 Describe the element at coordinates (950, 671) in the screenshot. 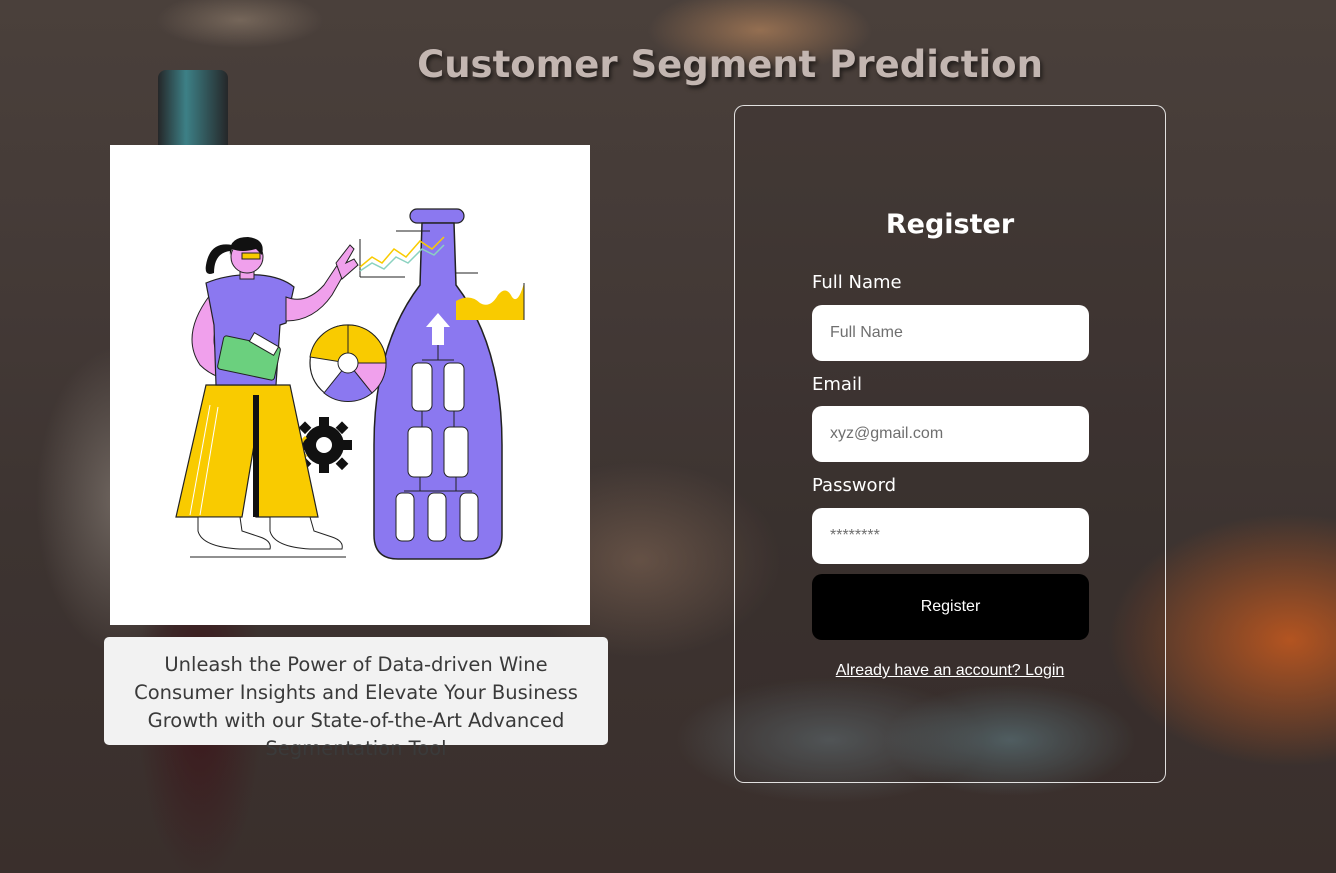

I see `login-link: Already have an account? Login` at that location.